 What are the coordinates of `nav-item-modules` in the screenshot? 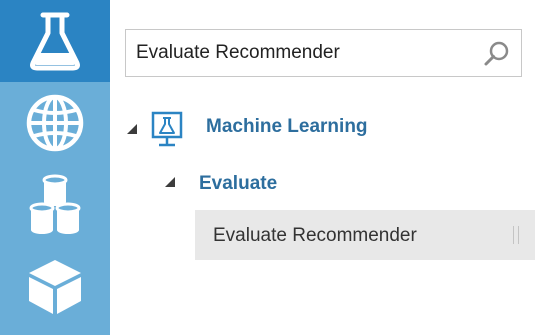 It's located at (55, 287).